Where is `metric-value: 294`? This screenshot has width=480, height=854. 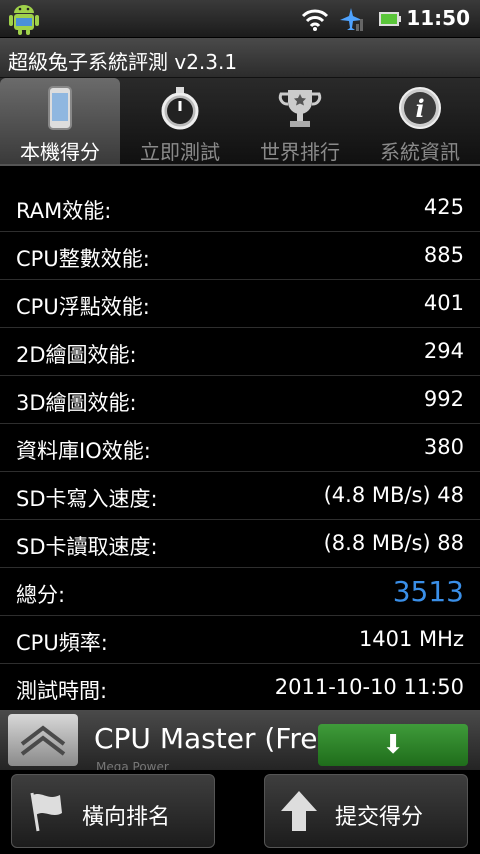 metric-value: 294 is located at coordinates (443, 351).